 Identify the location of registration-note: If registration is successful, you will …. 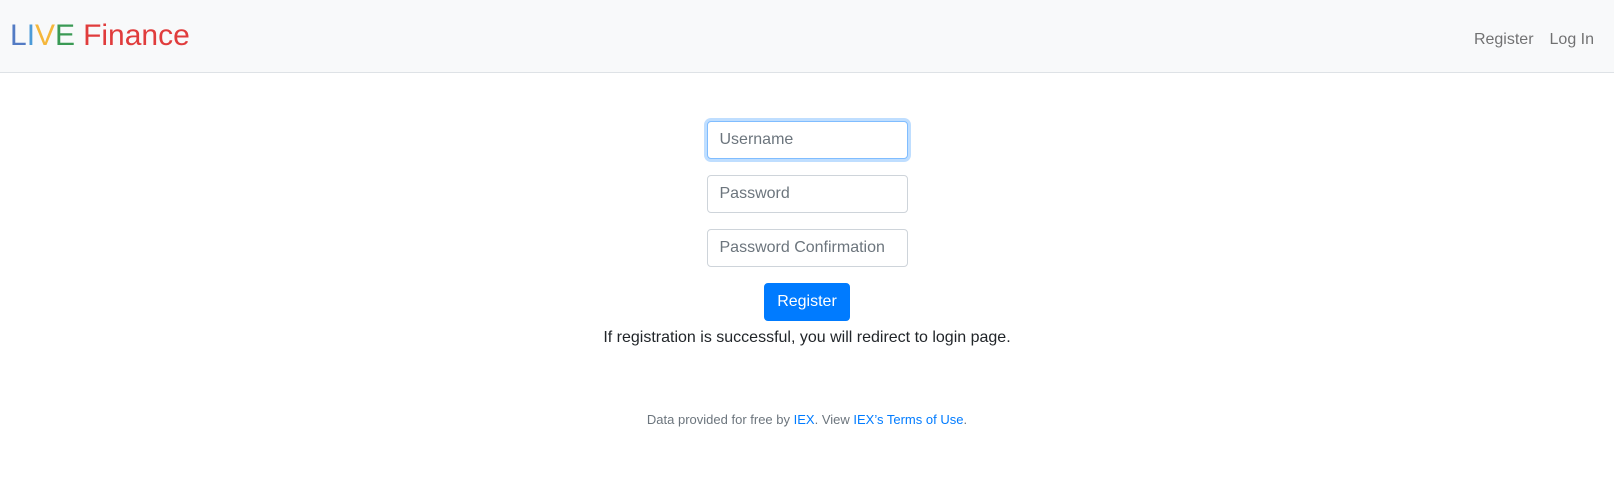
(807, 337).